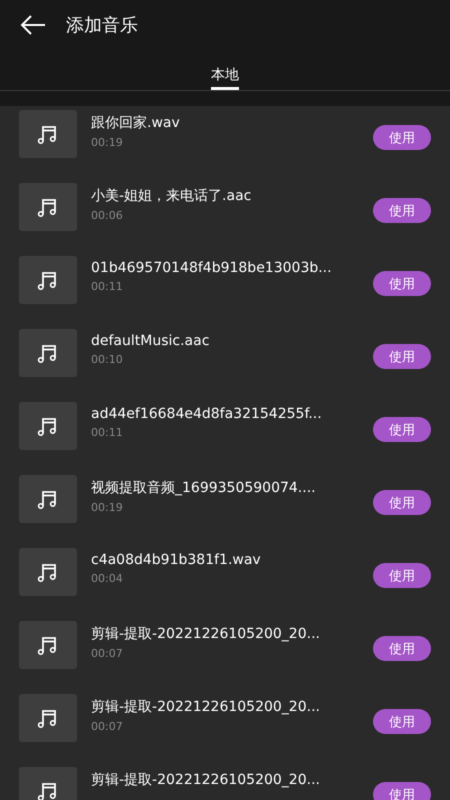 The image size is (450, 800). What do you see at coordinates (225, 70) in the screenshot?
I see `tab: 本地` at bounding box center [225, 70].